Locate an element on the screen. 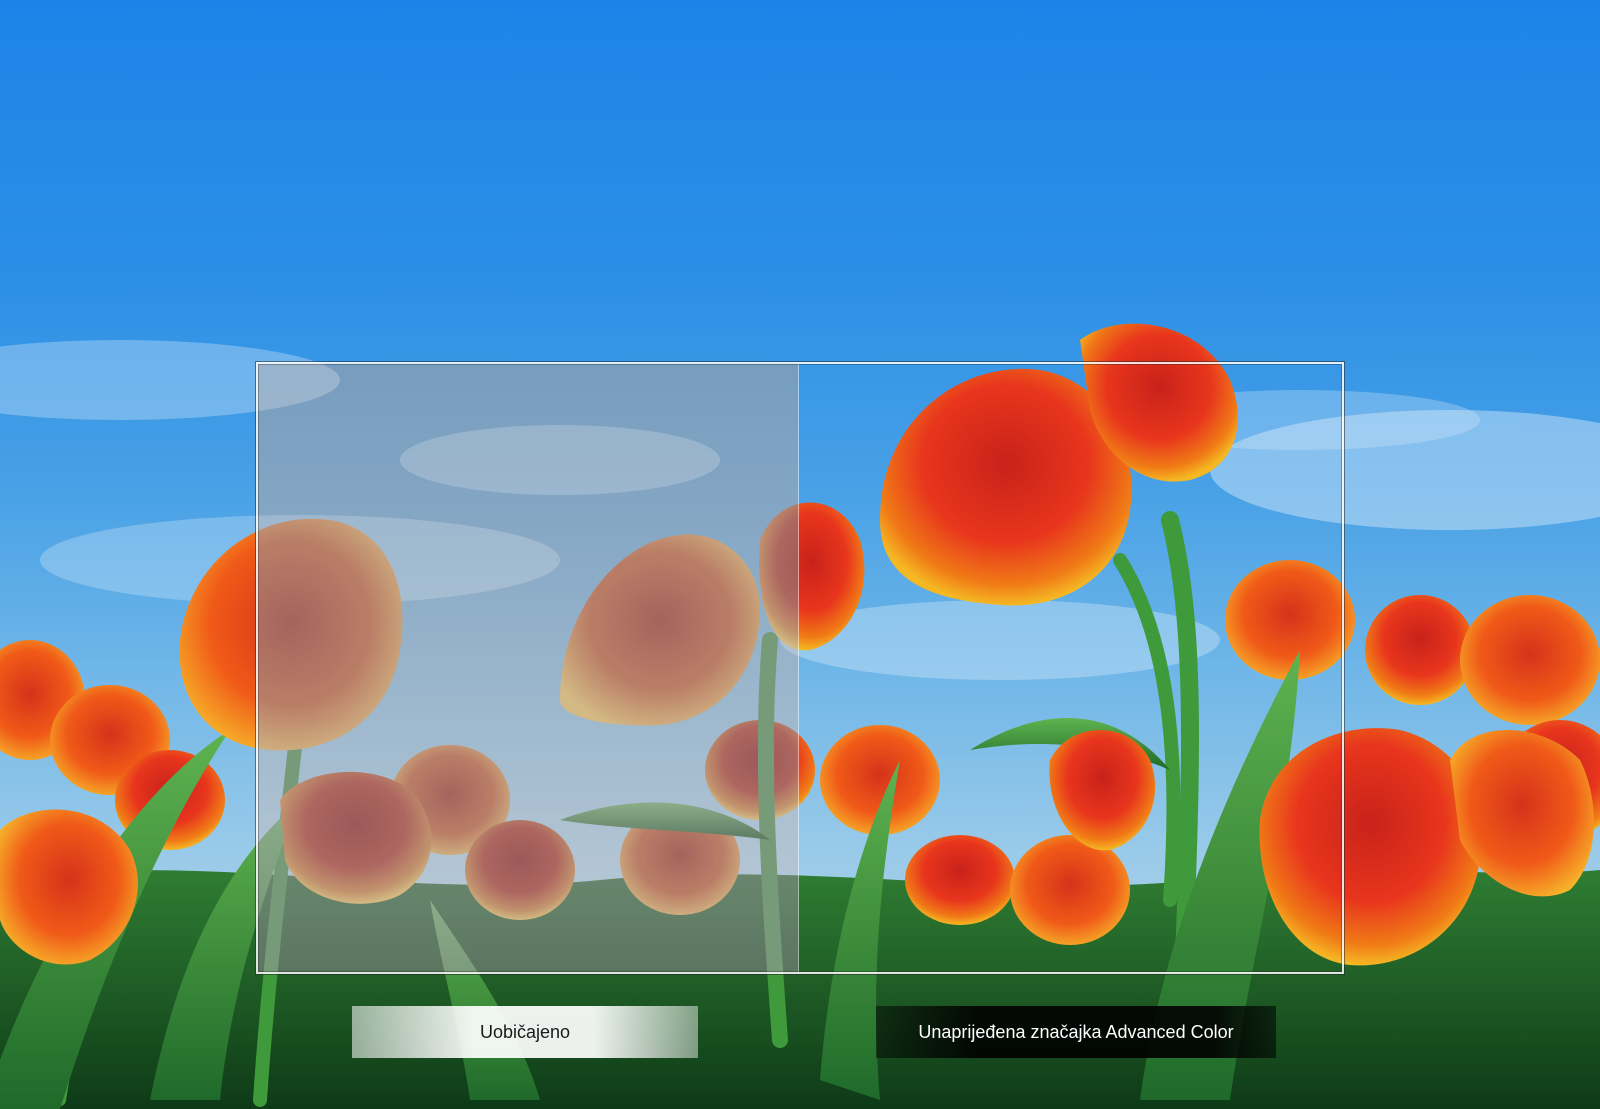 The image size is (1600, 1109). normal-label: Uobičajeno is located at coordinates (525, 1032).